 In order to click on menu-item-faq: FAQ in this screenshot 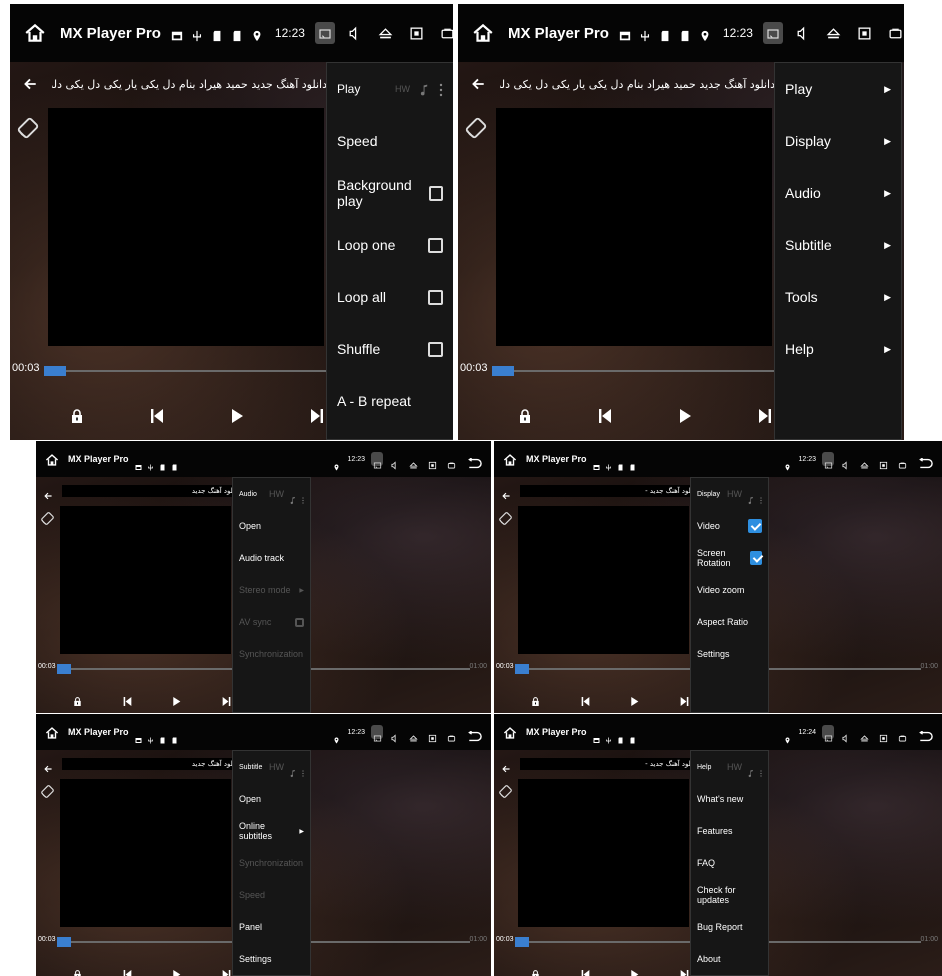, I will do `click(729, 863)`.